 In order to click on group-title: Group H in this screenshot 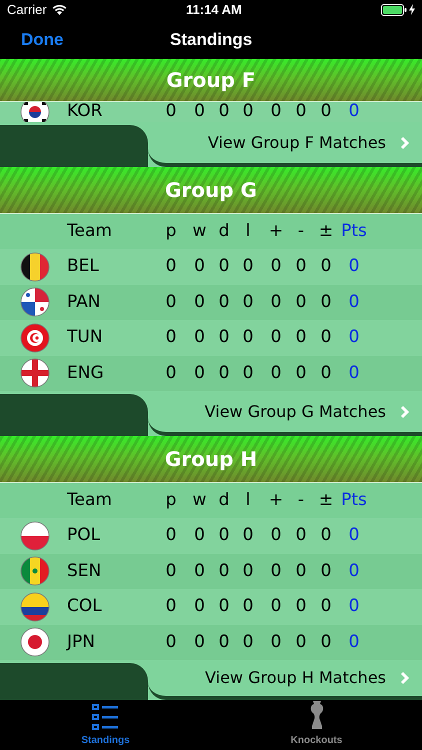, I will do `click(211, 459)`.